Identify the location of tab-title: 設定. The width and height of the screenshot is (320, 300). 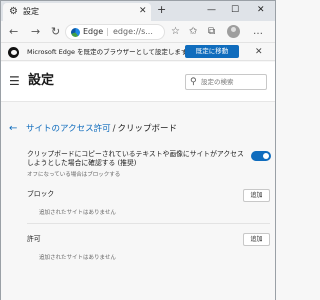
(31, 11).